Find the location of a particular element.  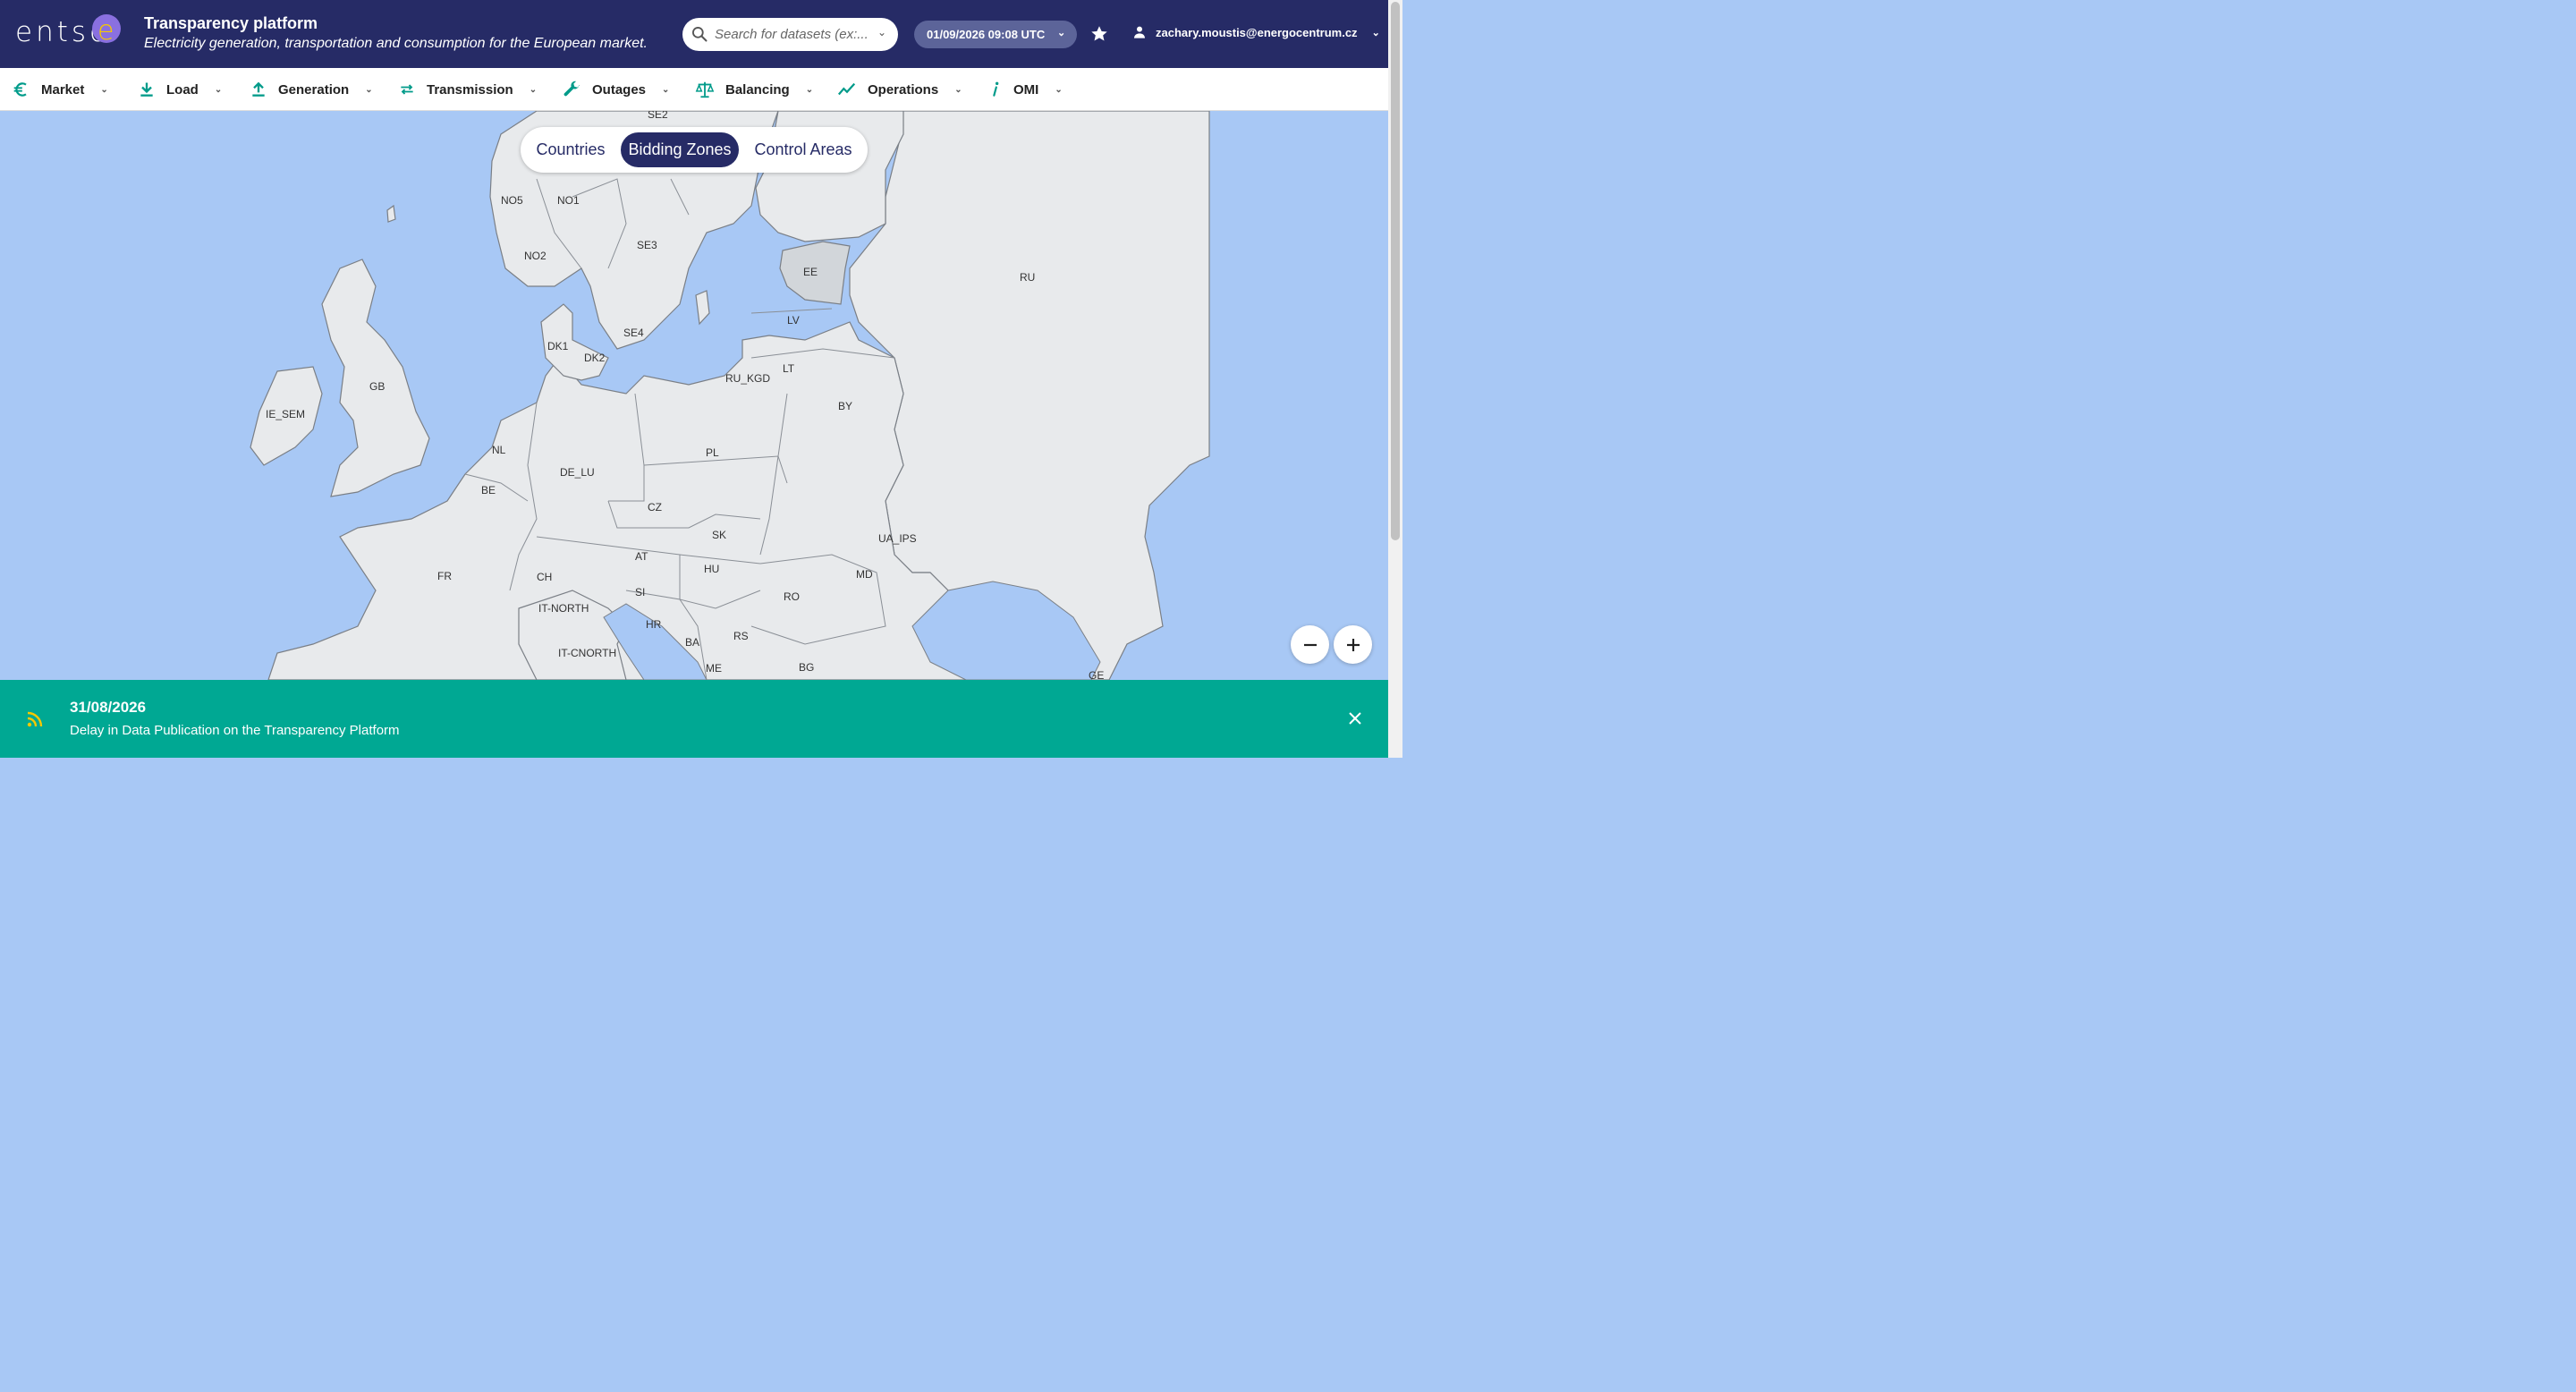

zone-label-sk: SK is located at coordinates (719, 535).